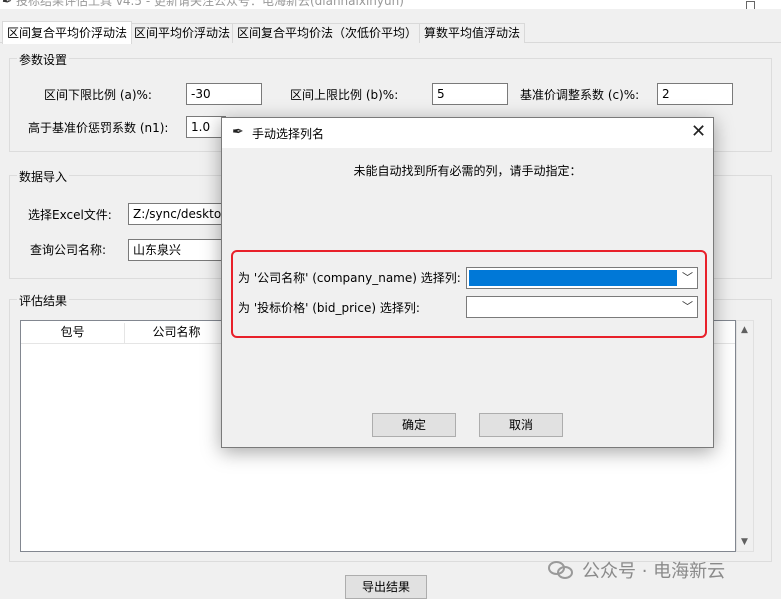 The image size is (781, 599). What do you see at coordinates (182, 33) in the screenshot?
I see `tab-interval-average-float: 区间平均价浮动法` at bounding box center [182, 33].